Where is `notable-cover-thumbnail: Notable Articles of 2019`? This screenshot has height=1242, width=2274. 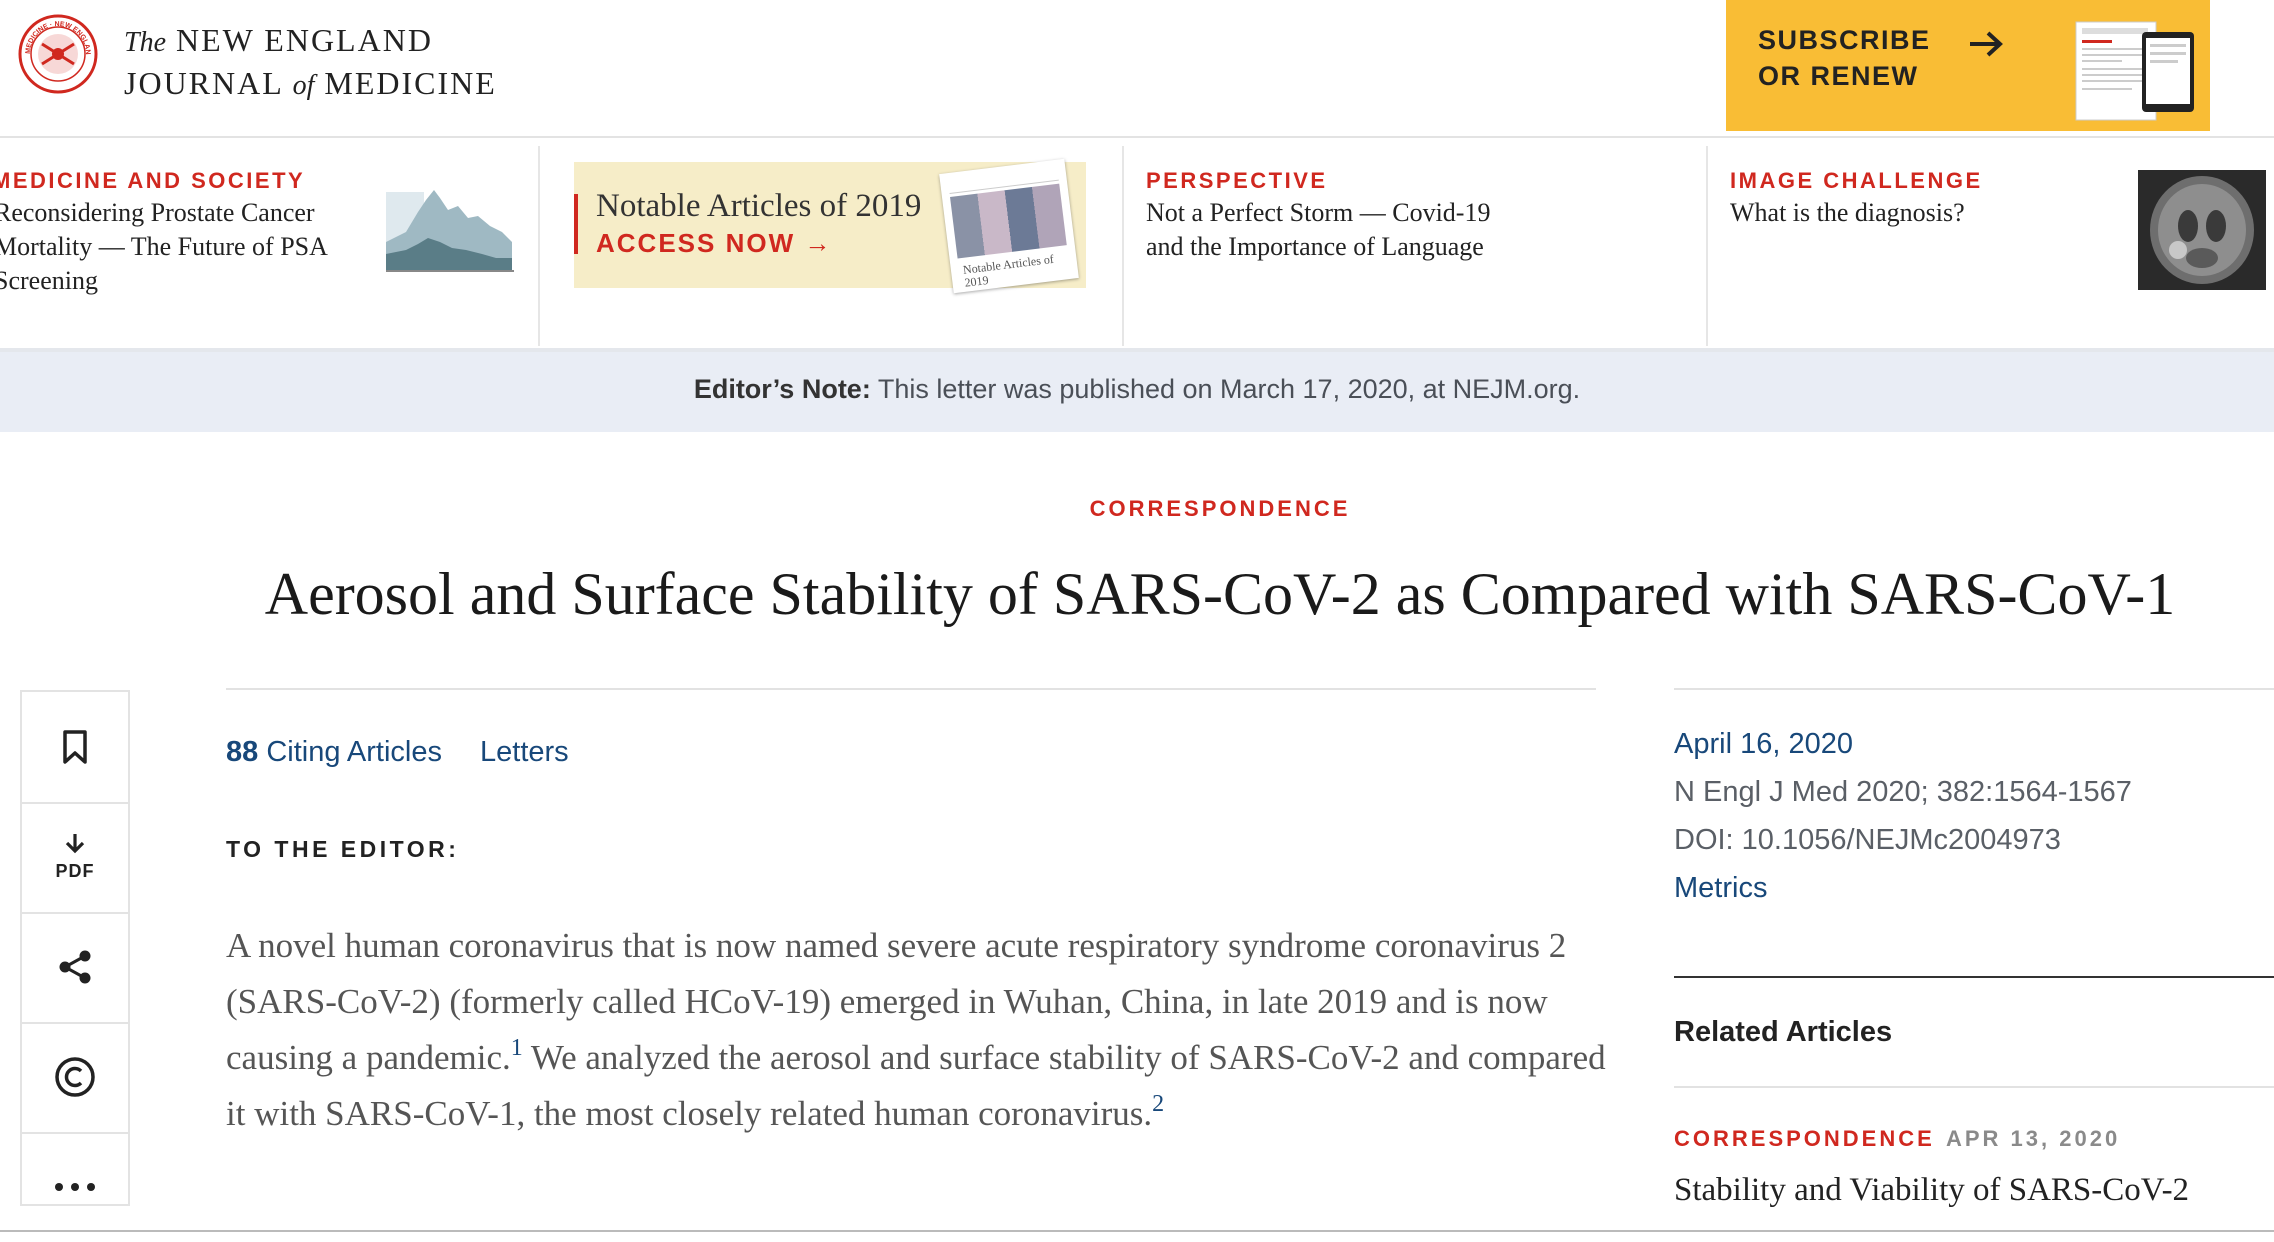
notable-cover-thumbnail: Notable Articles of 2019 is located at coordinates (1009, 226).